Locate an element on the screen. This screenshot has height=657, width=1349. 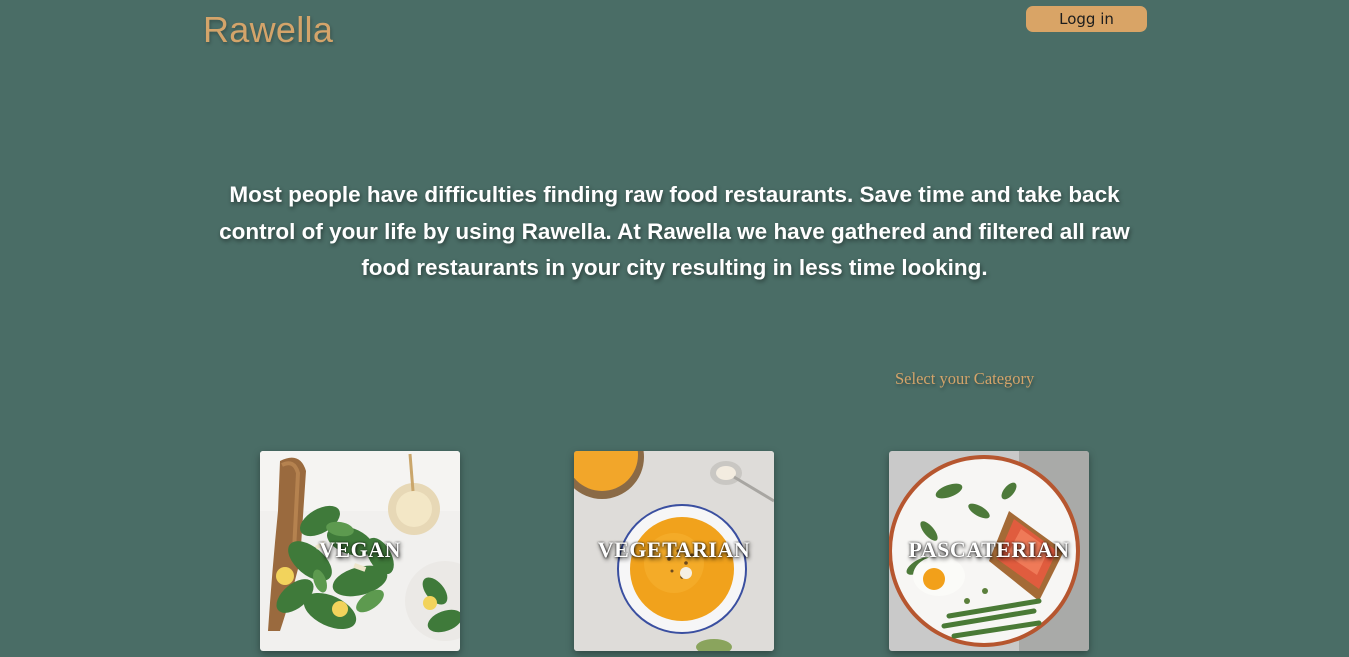
category-label-vegan: VEGAN is located at coordinates (360, 549).